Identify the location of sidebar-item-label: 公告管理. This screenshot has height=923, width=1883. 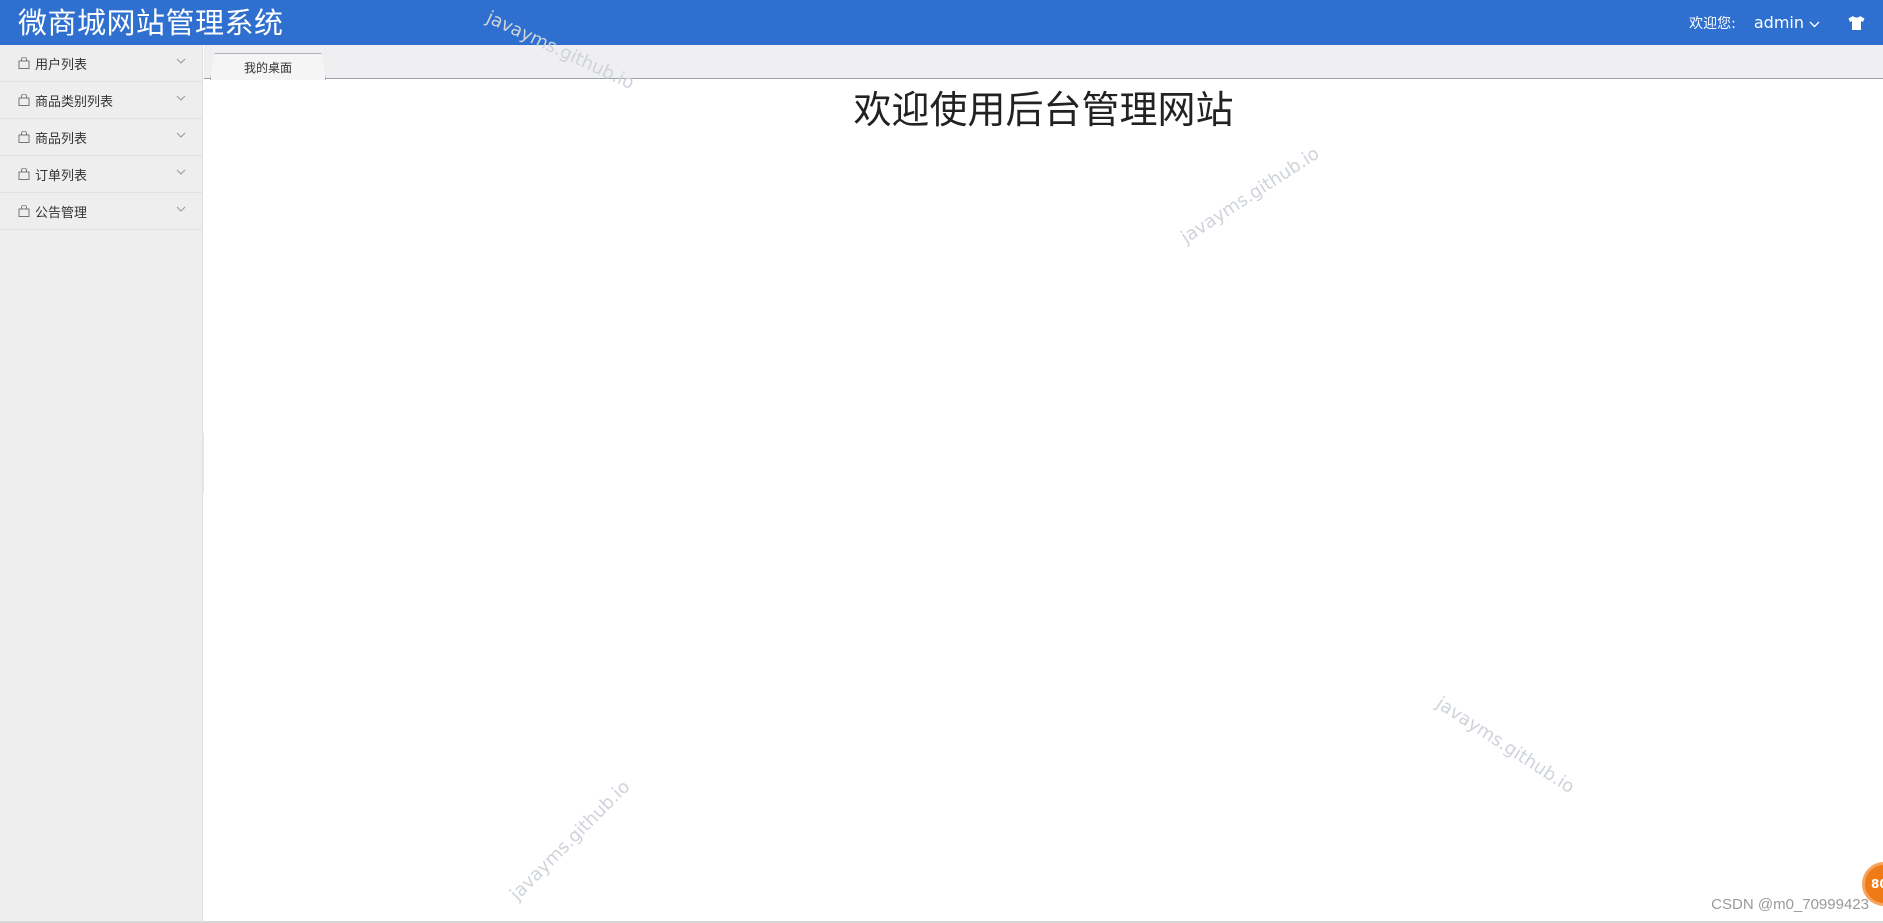
(61, 213).